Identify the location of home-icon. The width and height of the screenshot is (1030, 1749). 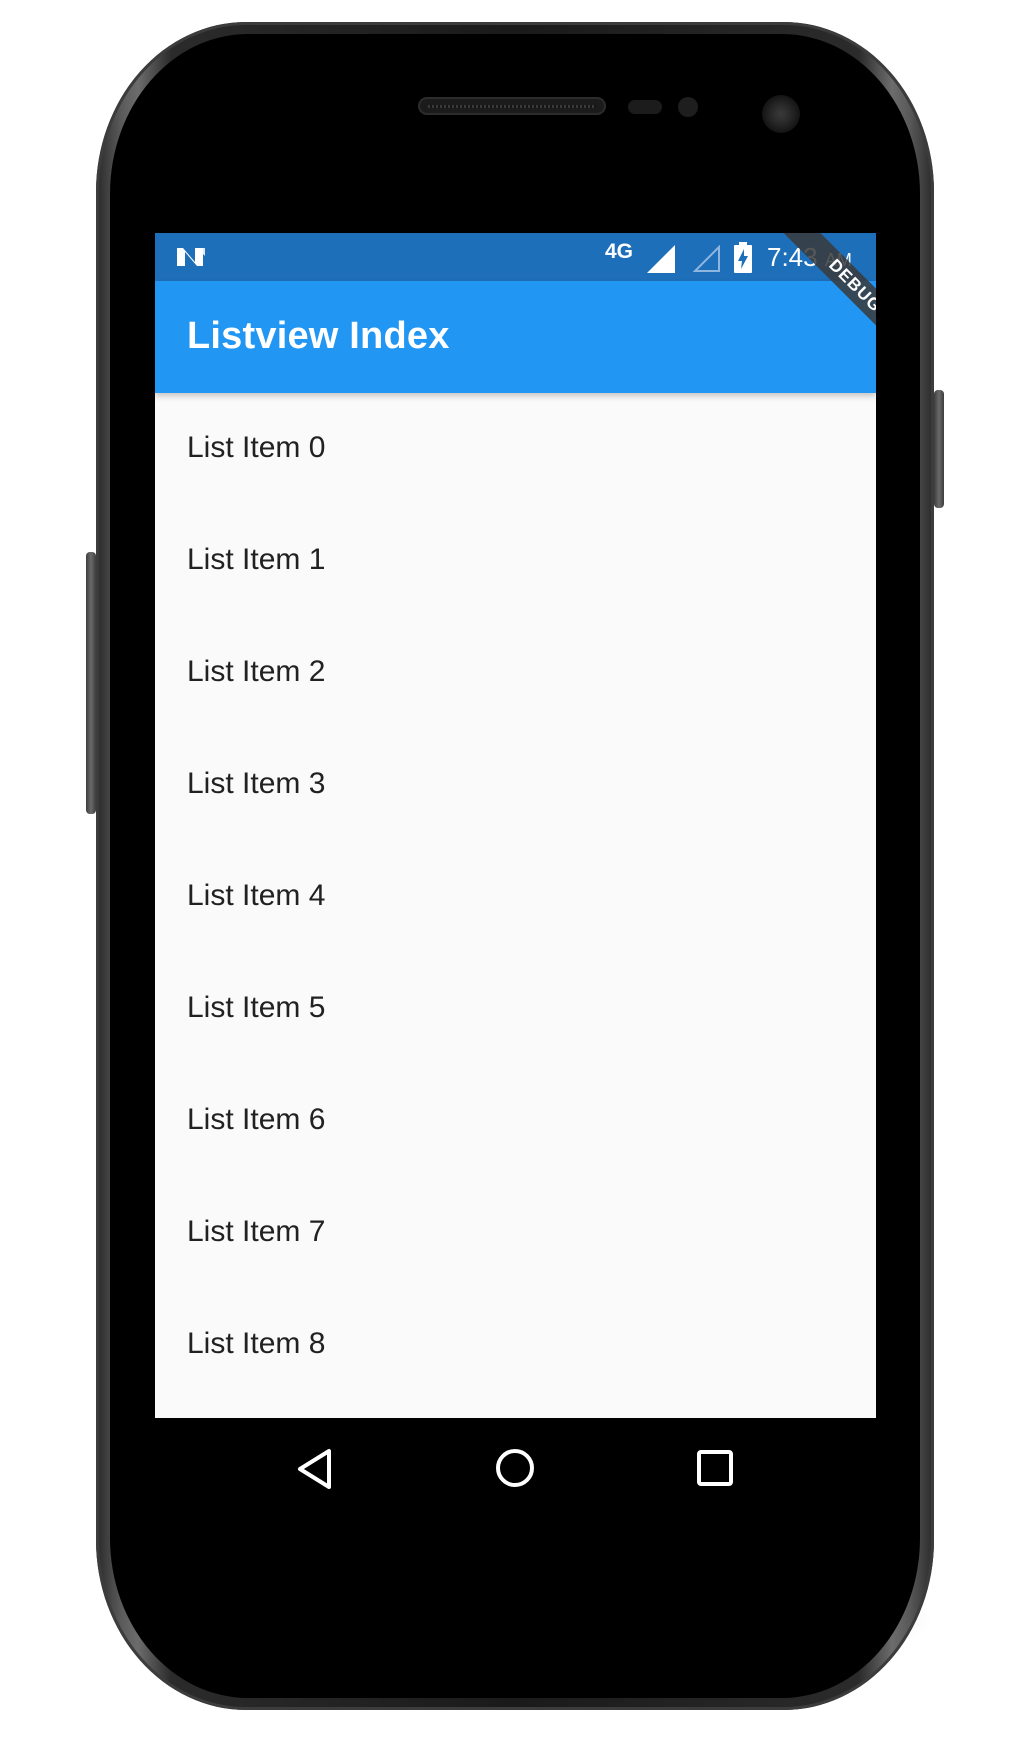
(515, 1468).